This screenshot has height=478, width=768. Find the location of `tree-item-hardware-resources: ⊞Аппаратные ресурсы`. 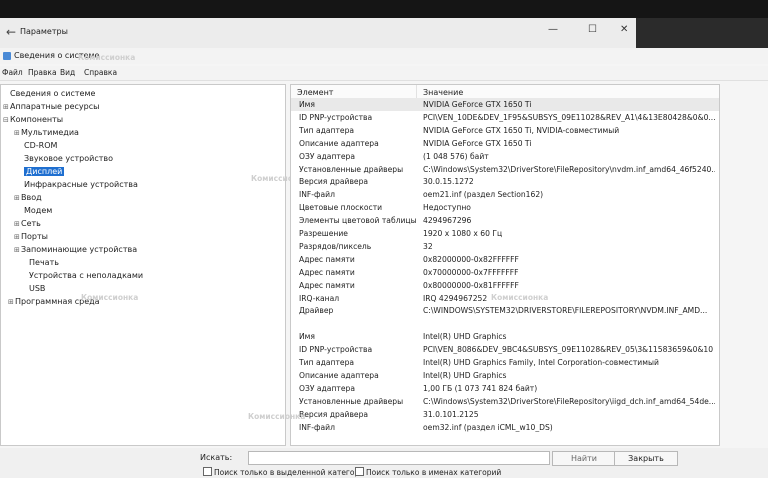

tree-item-hardware-resources: ⊞Аппаратные ресурсы is located at coordinates (51, 107).